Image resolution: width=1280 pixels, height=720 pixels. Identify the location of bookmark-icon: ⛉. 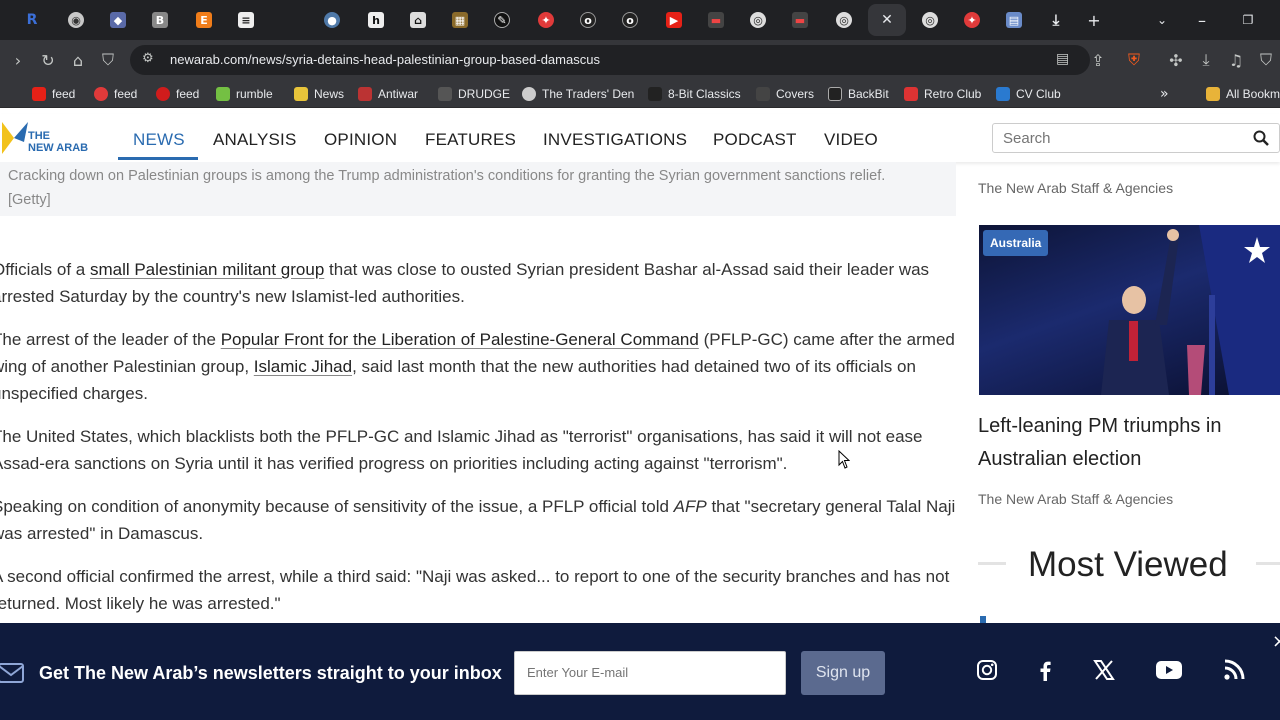
(108, 60).